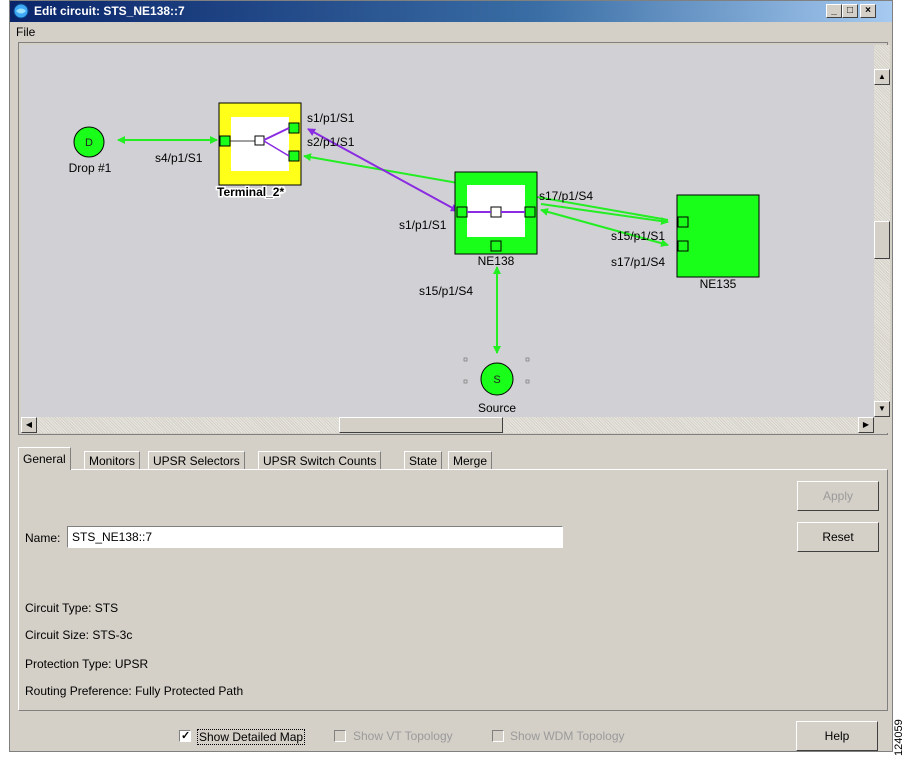 This screenshot has height=760, width=904. I want to click on ne135-node-label: NE135, so click(718, 284).